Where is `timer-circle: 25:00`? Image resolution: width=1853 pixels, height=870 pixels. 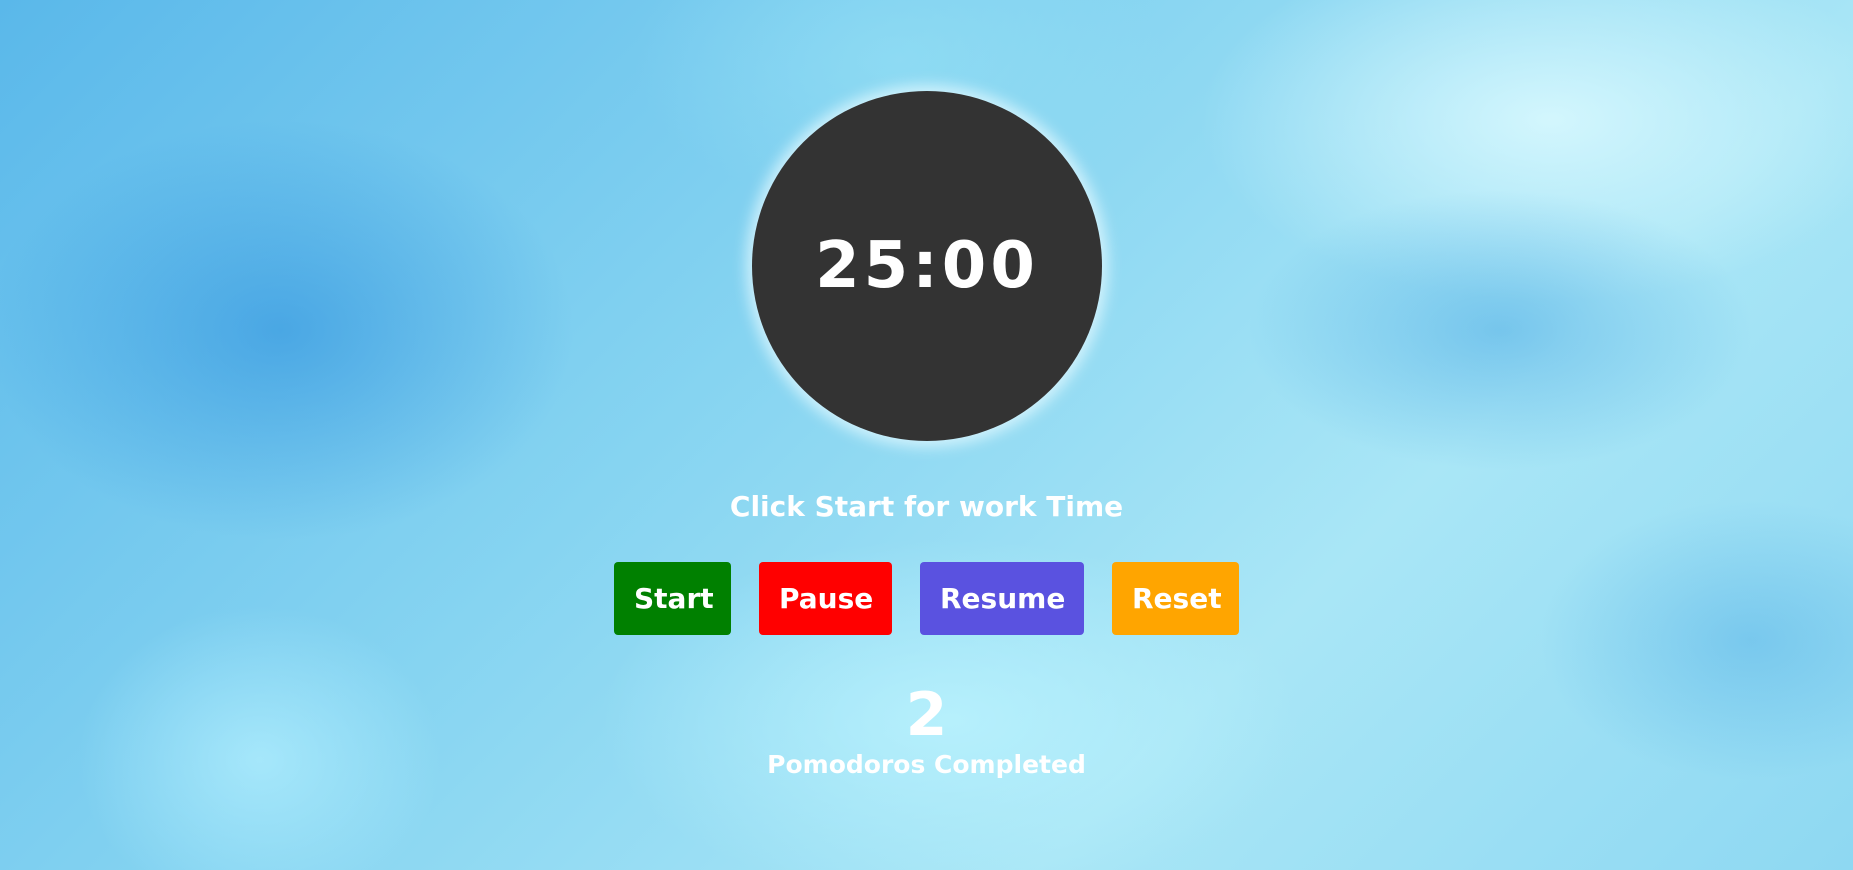
timer-circle: 25:00 is located at coordinates (927, 266).